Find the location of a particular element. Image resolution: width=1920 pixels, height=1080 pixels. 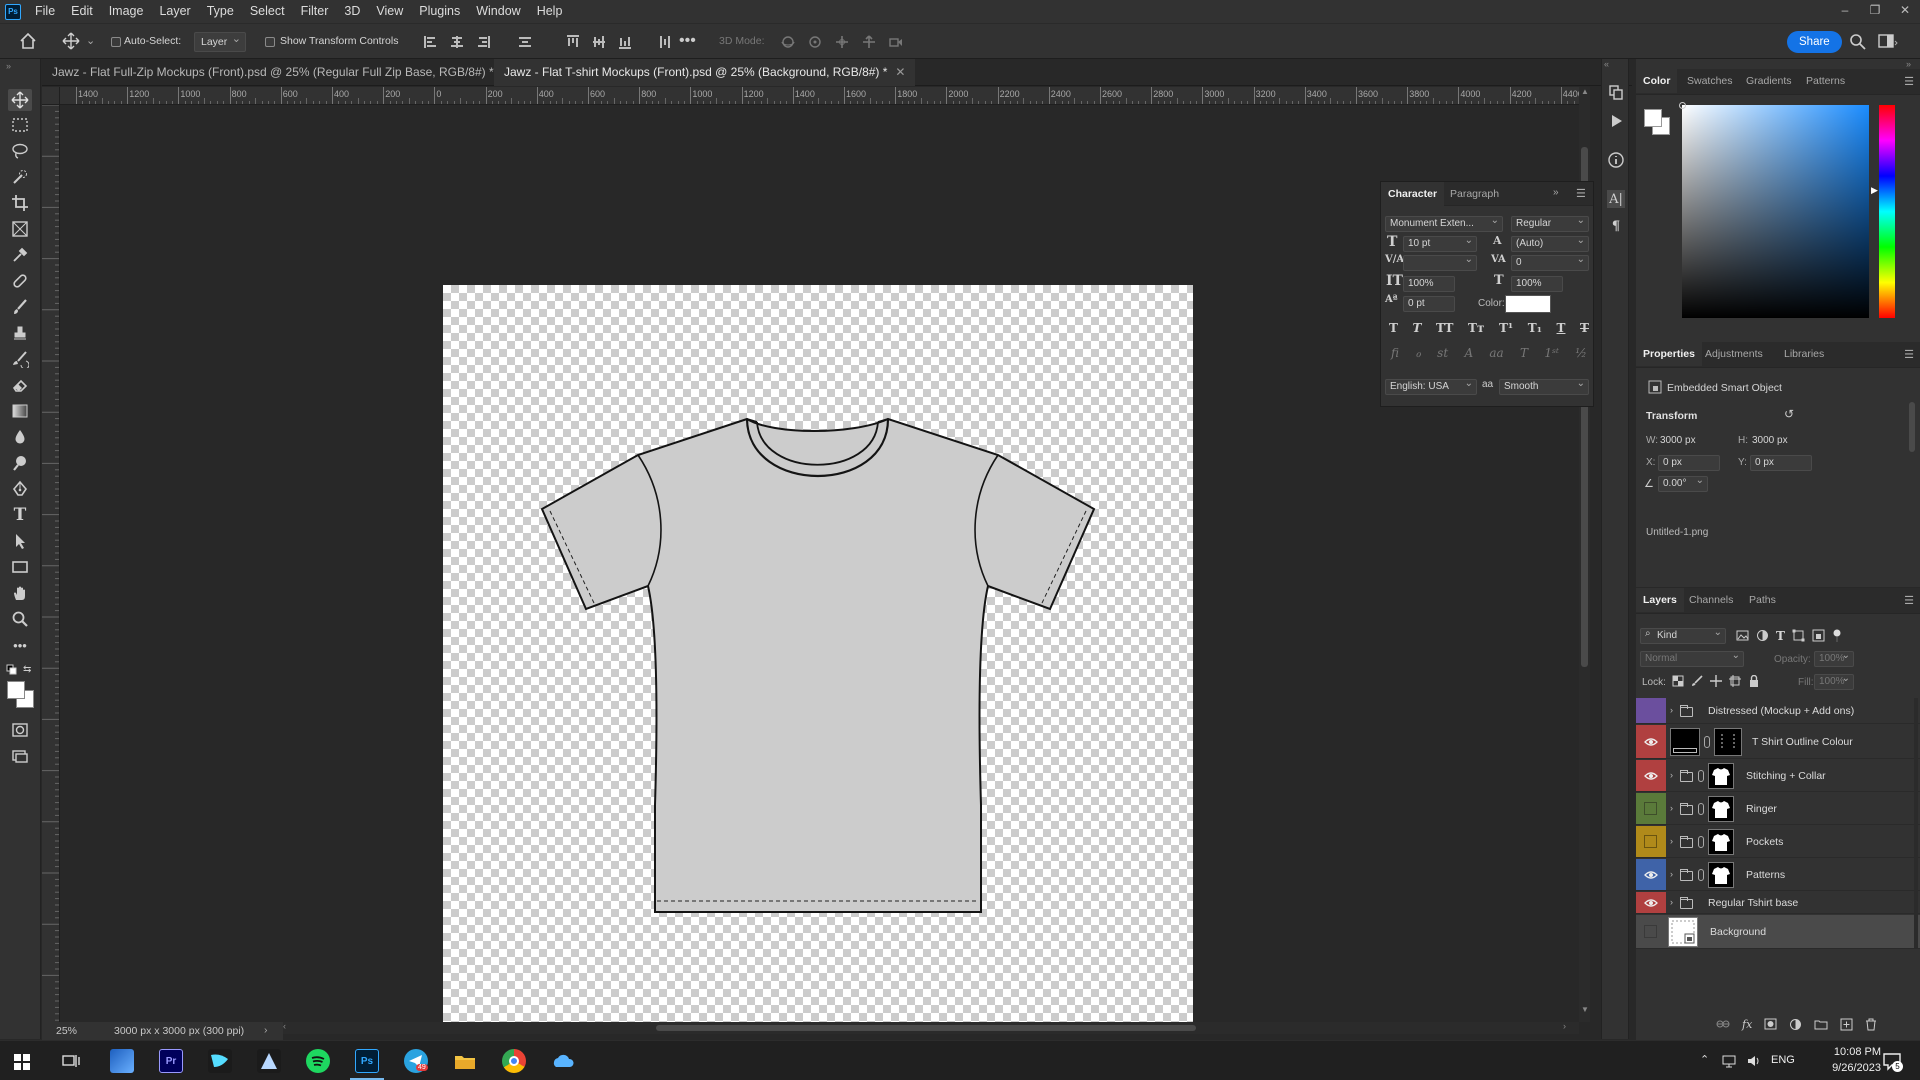

ligatures-icon: ﬁ is located at coordinates (1395, 353).